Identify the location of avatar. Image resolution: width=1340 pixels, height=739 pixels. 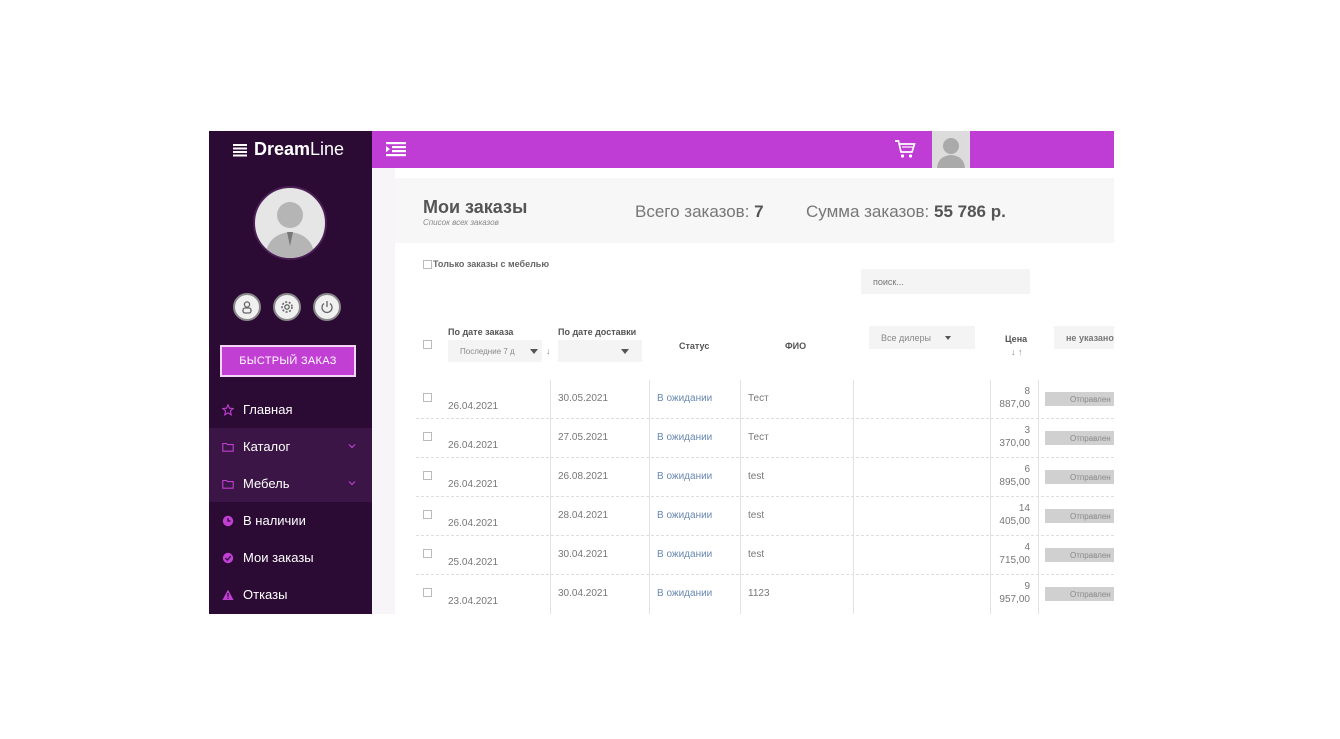
(290, 223).